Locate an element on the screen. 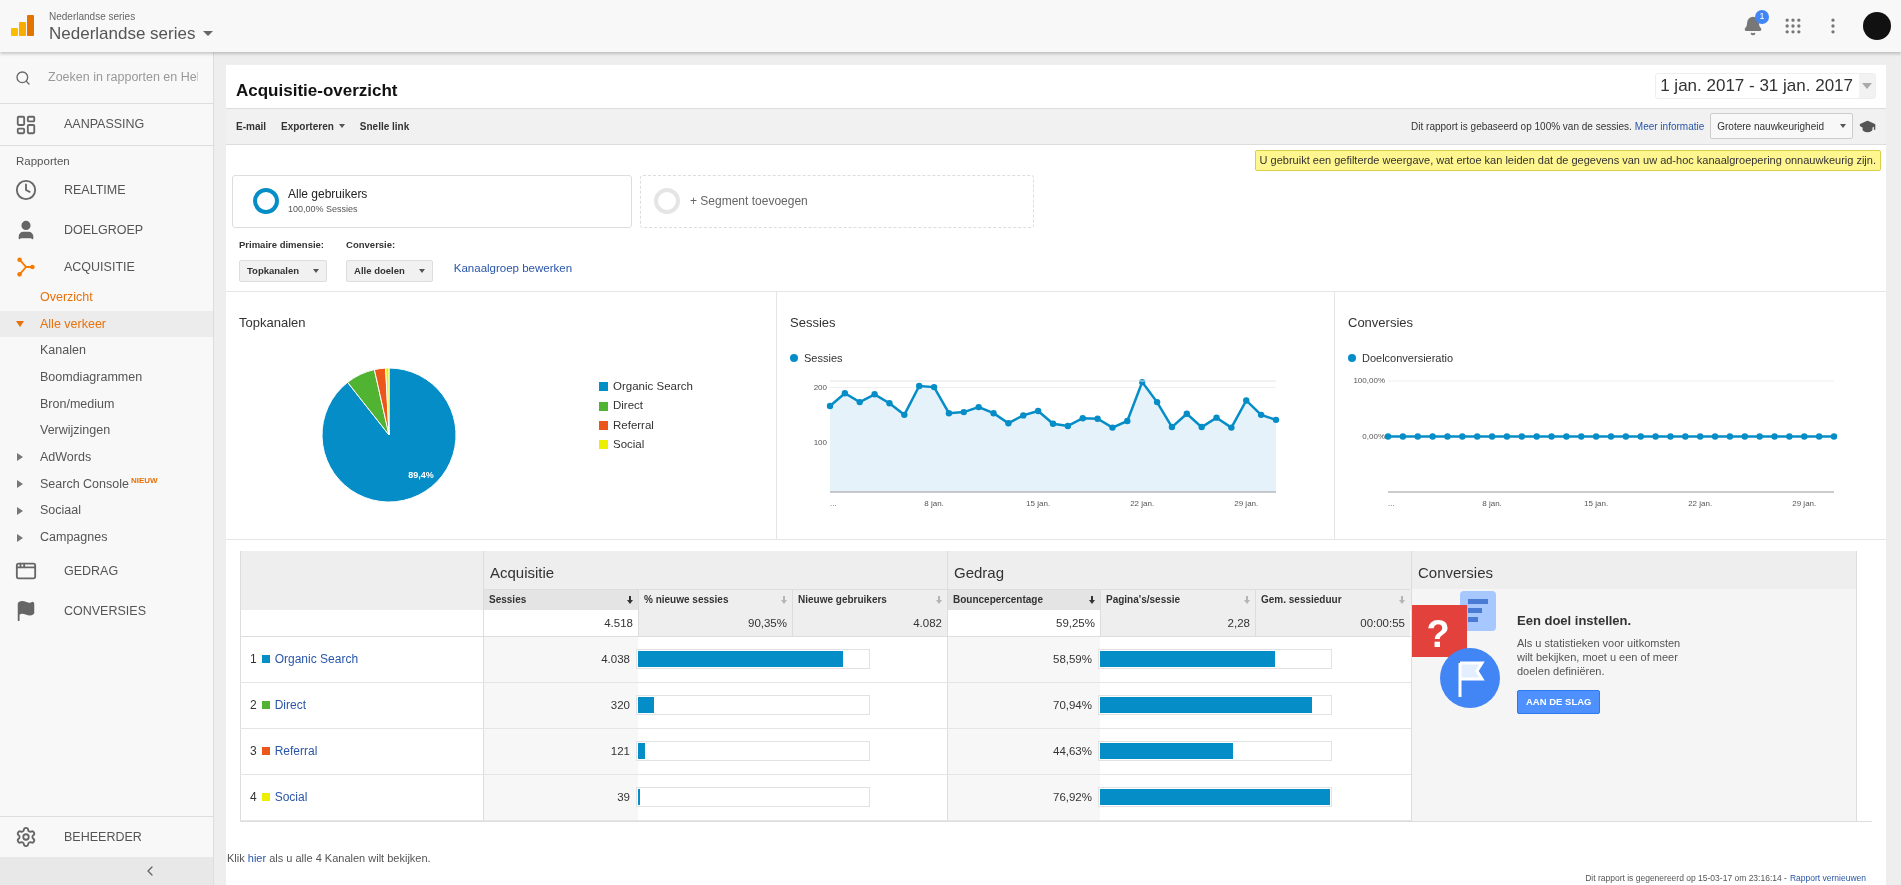 The width and height of the screenshot is (1901, 885). sidebar-section: CONVERSIES is located at coordinates (106, 610).